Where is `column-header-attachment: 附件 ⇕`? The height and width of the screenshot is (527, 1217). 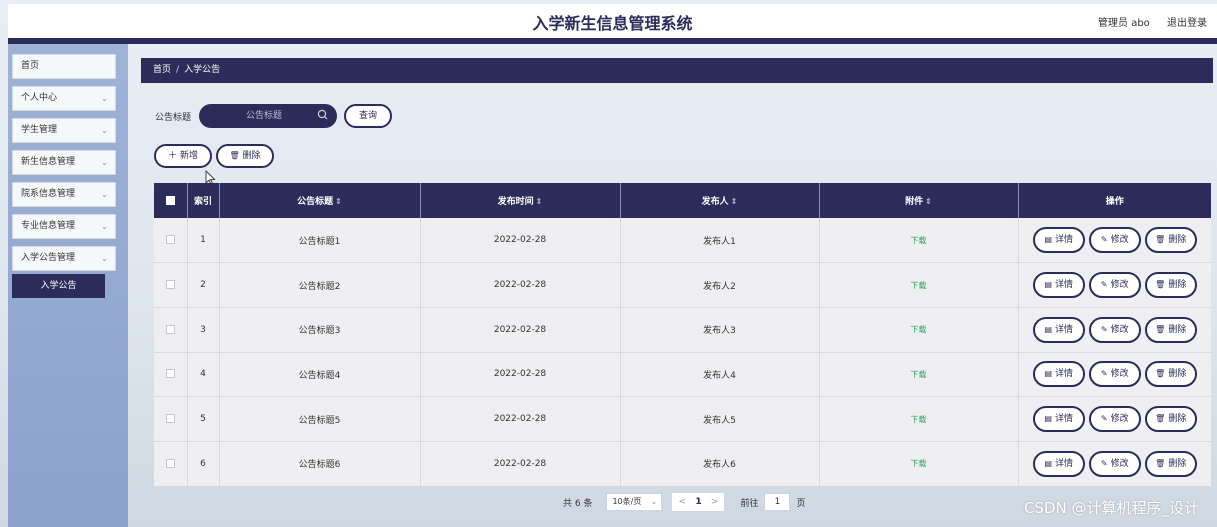
column-header-attachment: 附件 ⇕ is located at coordinates (919, 200).